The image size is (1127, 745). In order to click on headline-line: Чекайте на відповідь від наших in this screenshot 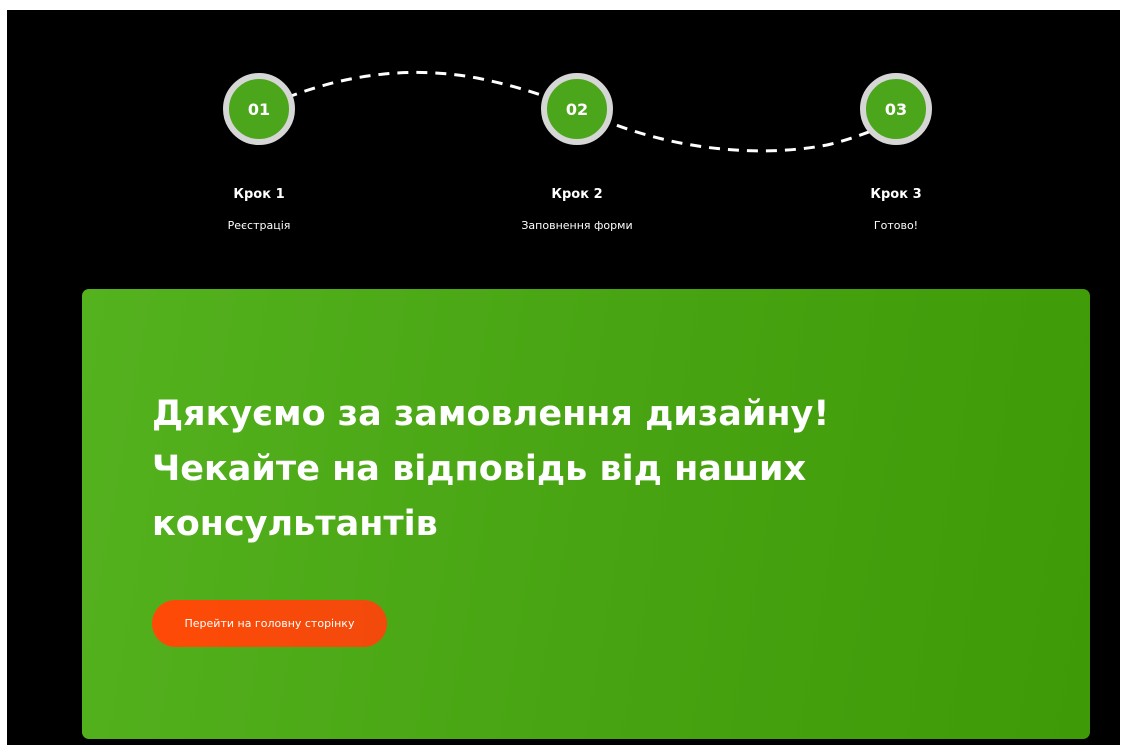, I will do `click(479, 469)`.